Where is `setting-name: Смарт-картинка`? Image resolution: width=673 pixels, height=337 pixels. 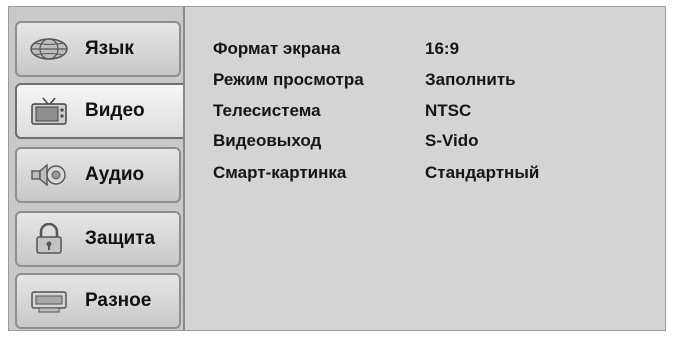
setting-name: Смарт-картинка is located at coordinates (280, 172).